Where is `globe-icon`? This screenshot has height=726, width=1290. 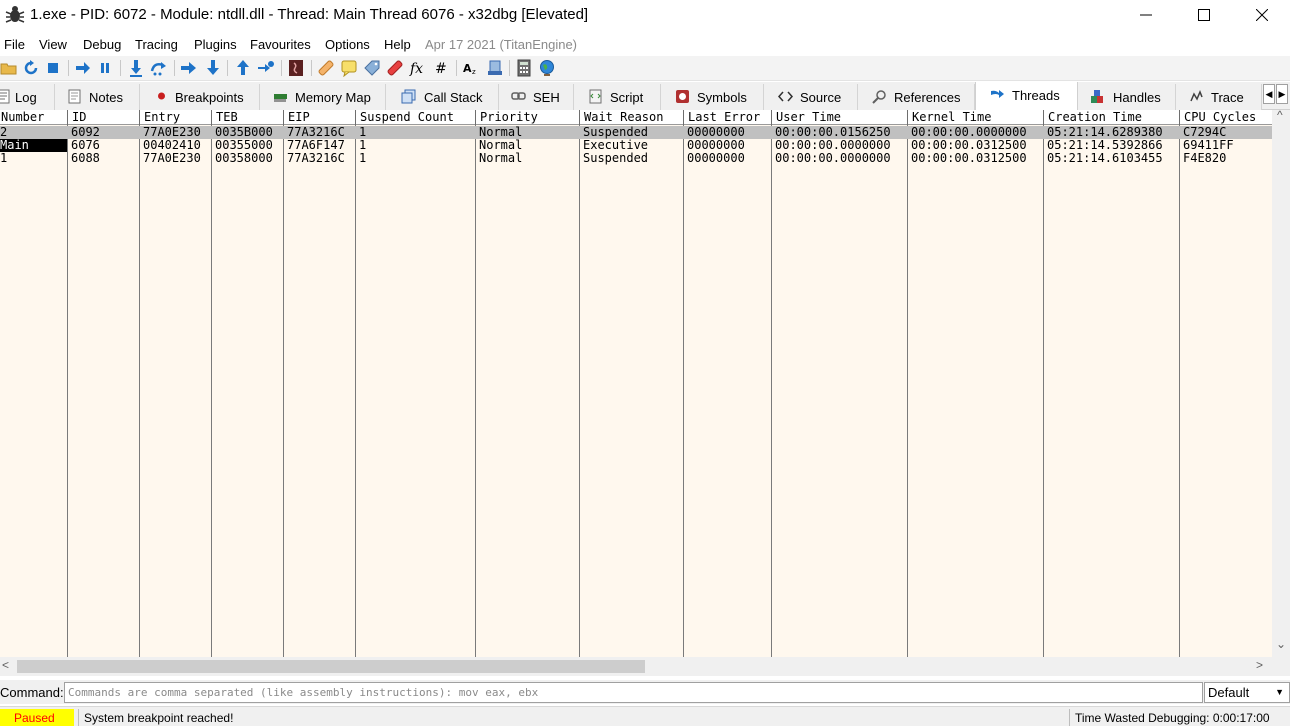 globe-icon is located at coordinates (547, 68).